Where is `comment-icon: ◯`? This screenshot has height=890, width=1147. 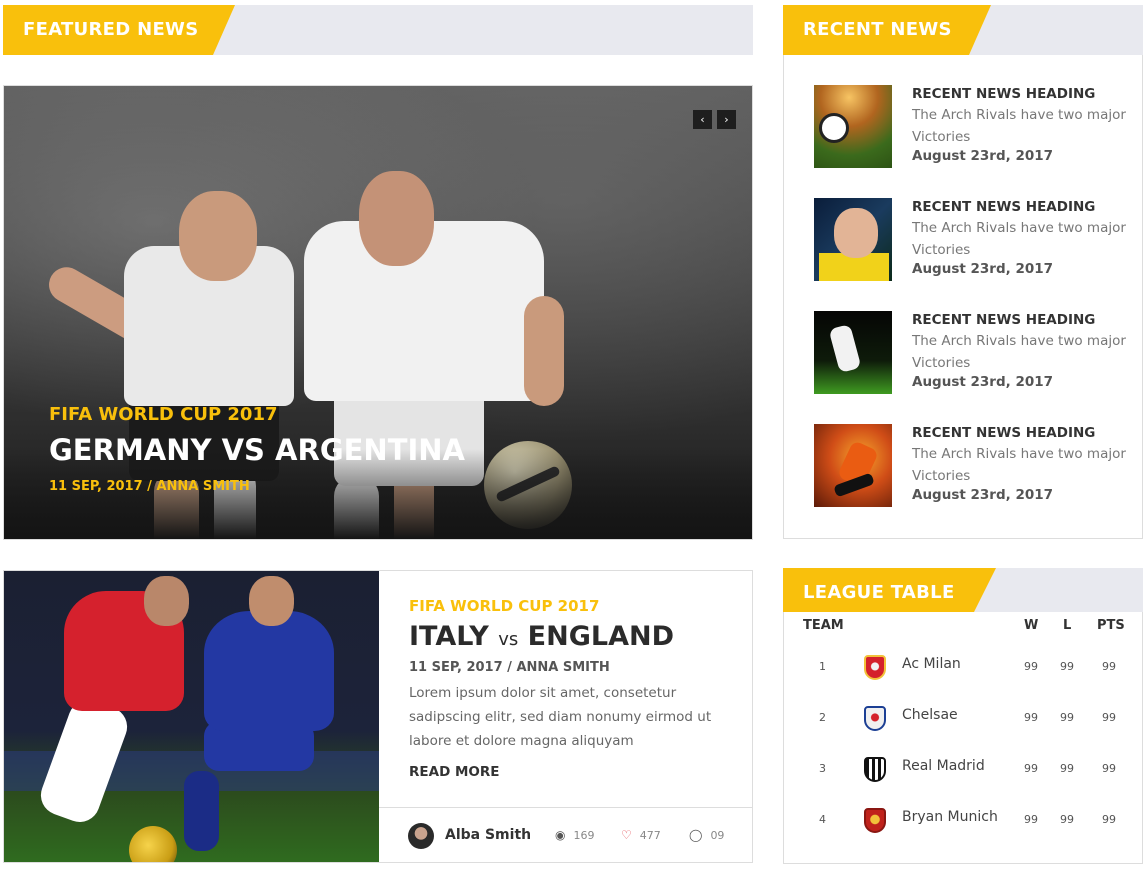 comment-icon: ◯ is located at coordinates (695, 835).